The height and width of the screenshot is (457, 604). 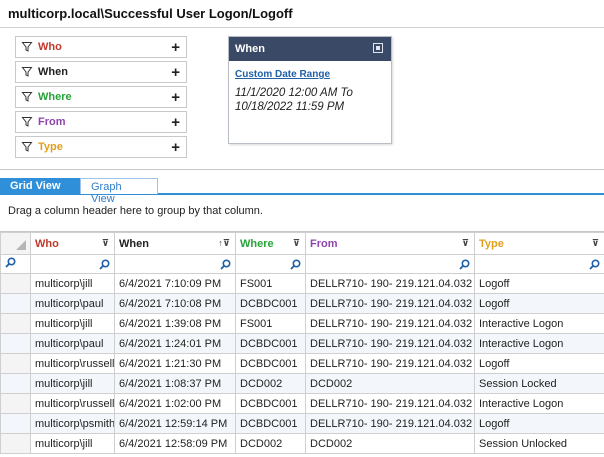 I want to click on search-who, so click(x=72, y=264).